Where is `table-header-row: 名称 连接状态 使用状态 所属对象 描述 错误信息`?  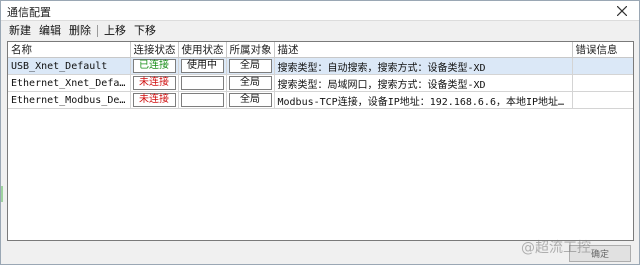 table-header-row: 名称 连接状态 使用状态 所属对象 描述 错误信息 is located at coordinates (320, 50).